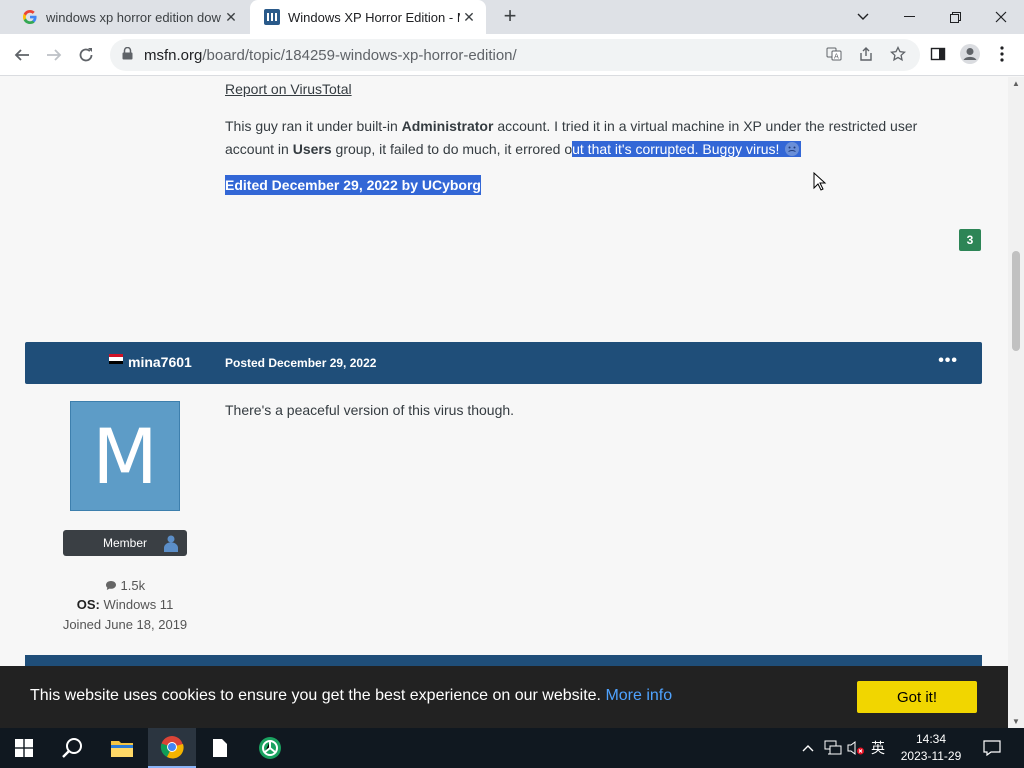 The height and width of the screenshot is (768, 1024). Describe the element at coordinates (1016, 721) in the screenshot. I see `scroll-down-arrow-icon: ▼` at that location.